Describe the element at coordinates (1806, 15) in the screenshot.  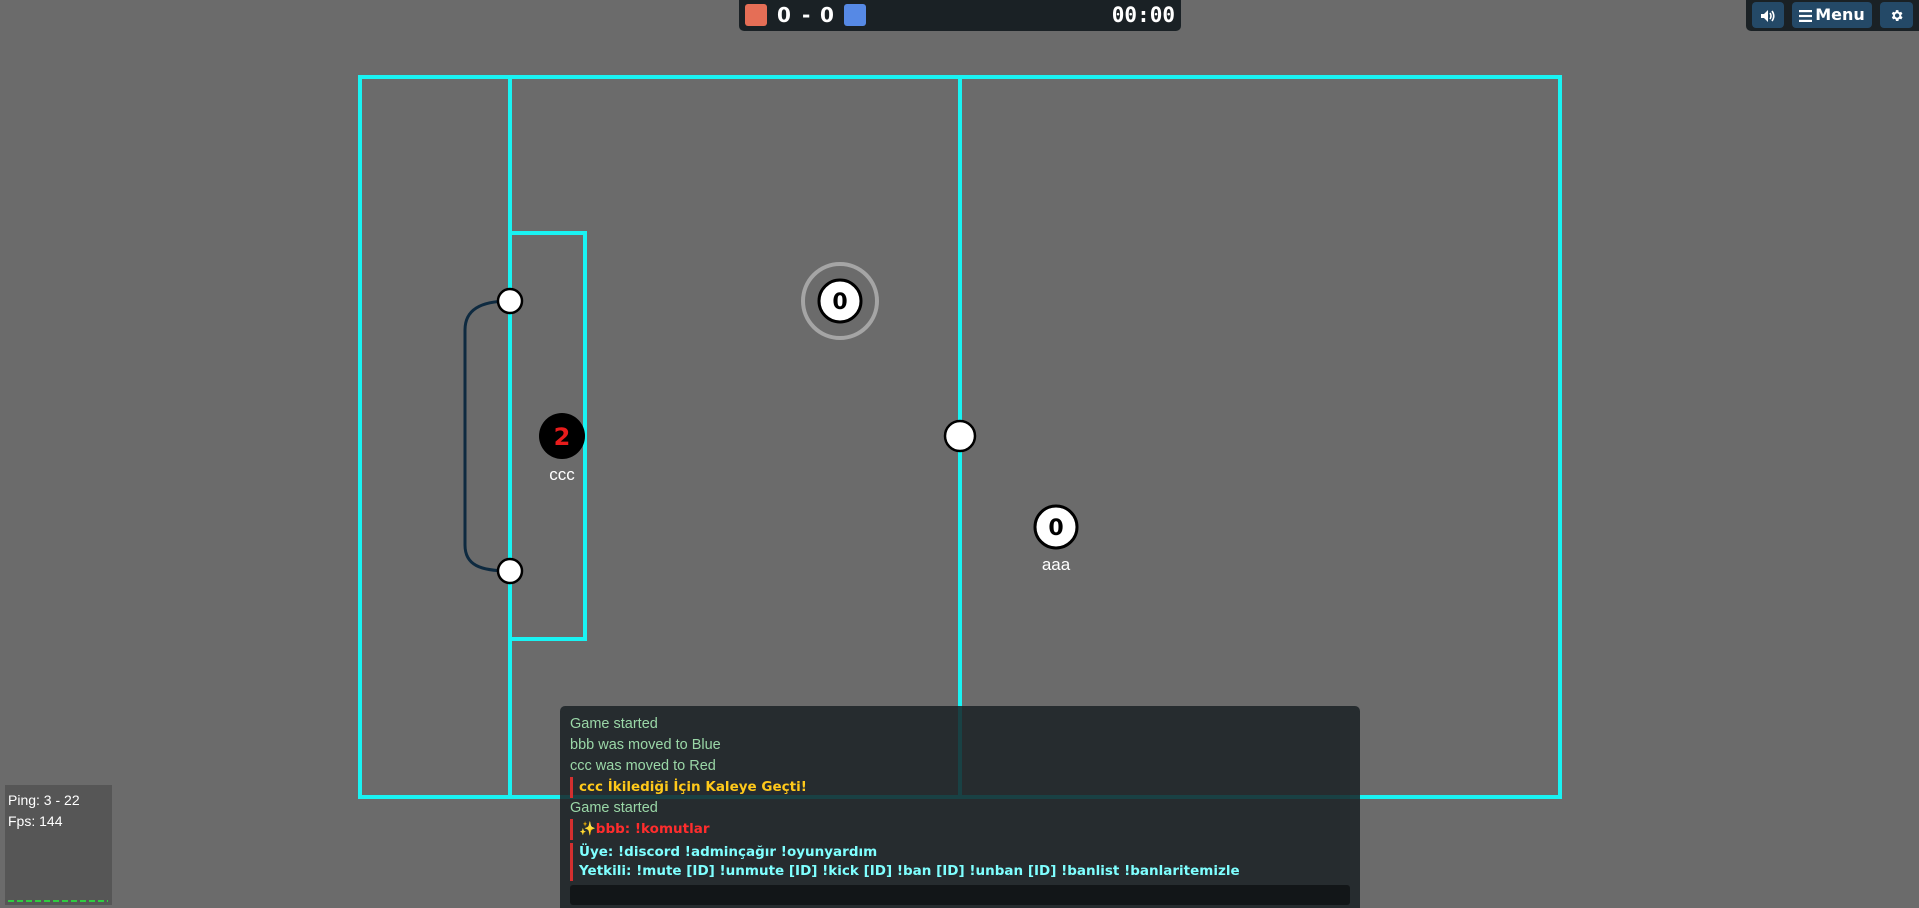
I see `hamburger-icon` at that location.